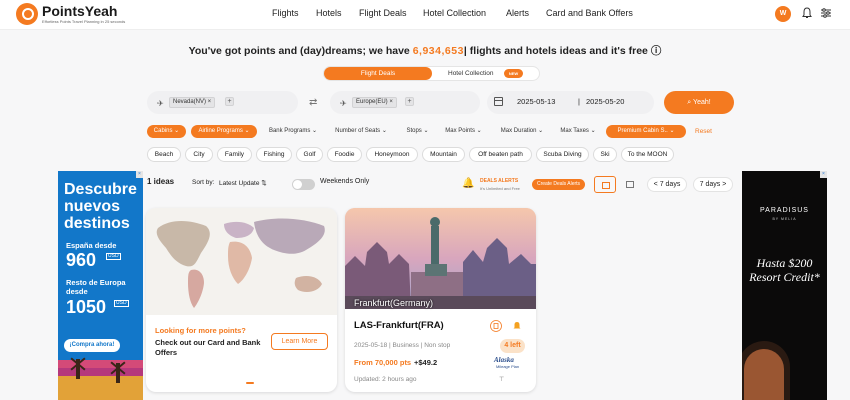 Image resolution: width=850 pixels, height=400 pixels. Describe the element at coordinates (243, 183) in the screenshot. I see `sort-dropdown: Latest Update ⇅` at that location.